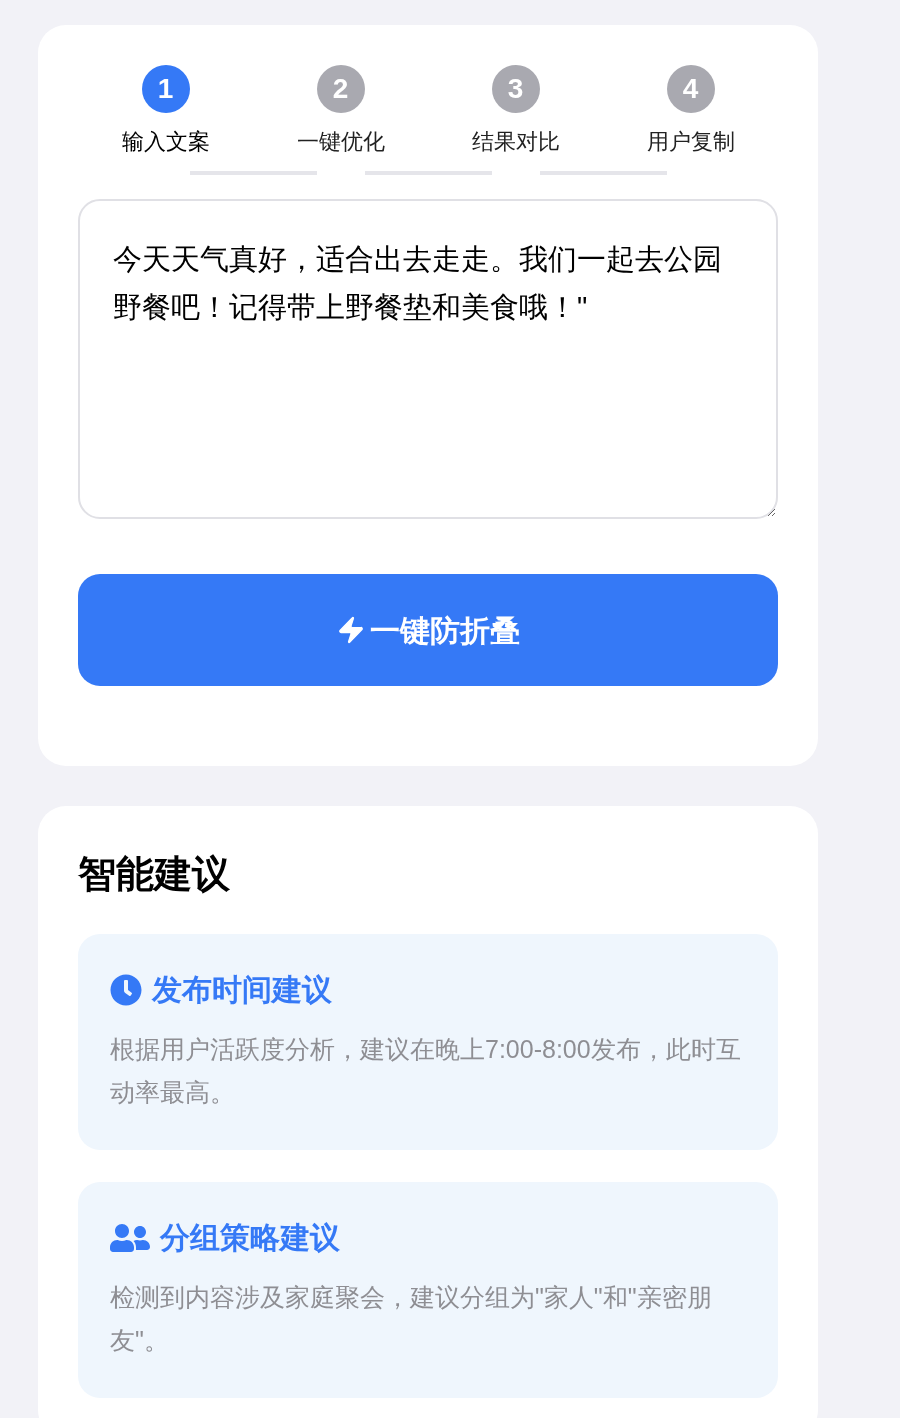 Image resolution: width=900 pixels, height=1418 pixels. What do you see at coordinates (411, 1319) in the screenshot?
I see `suggestion-text: 检测到内容涉及家庭聚会，建议分组为"家人"和"亲密朋友"。` at bounding box center [411, 1319].